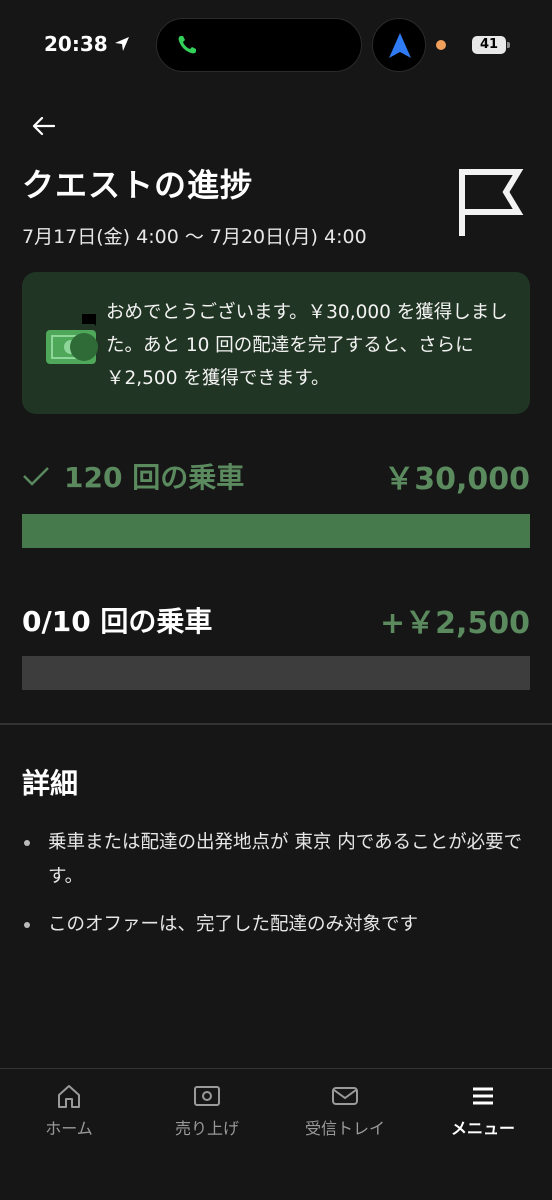 The image size is (552, 1200). I want to click on home-icon, so click(69, 1096).